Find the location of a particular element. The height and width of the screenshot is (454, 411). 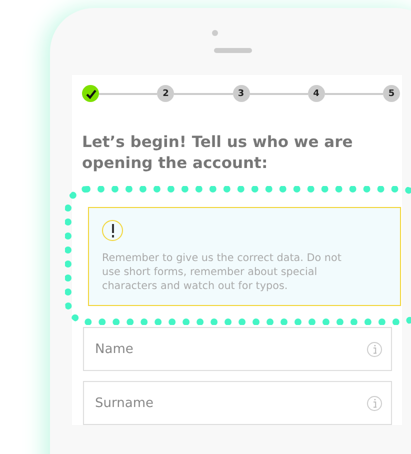

step-number: 5 is located at coordinates (391, 93).